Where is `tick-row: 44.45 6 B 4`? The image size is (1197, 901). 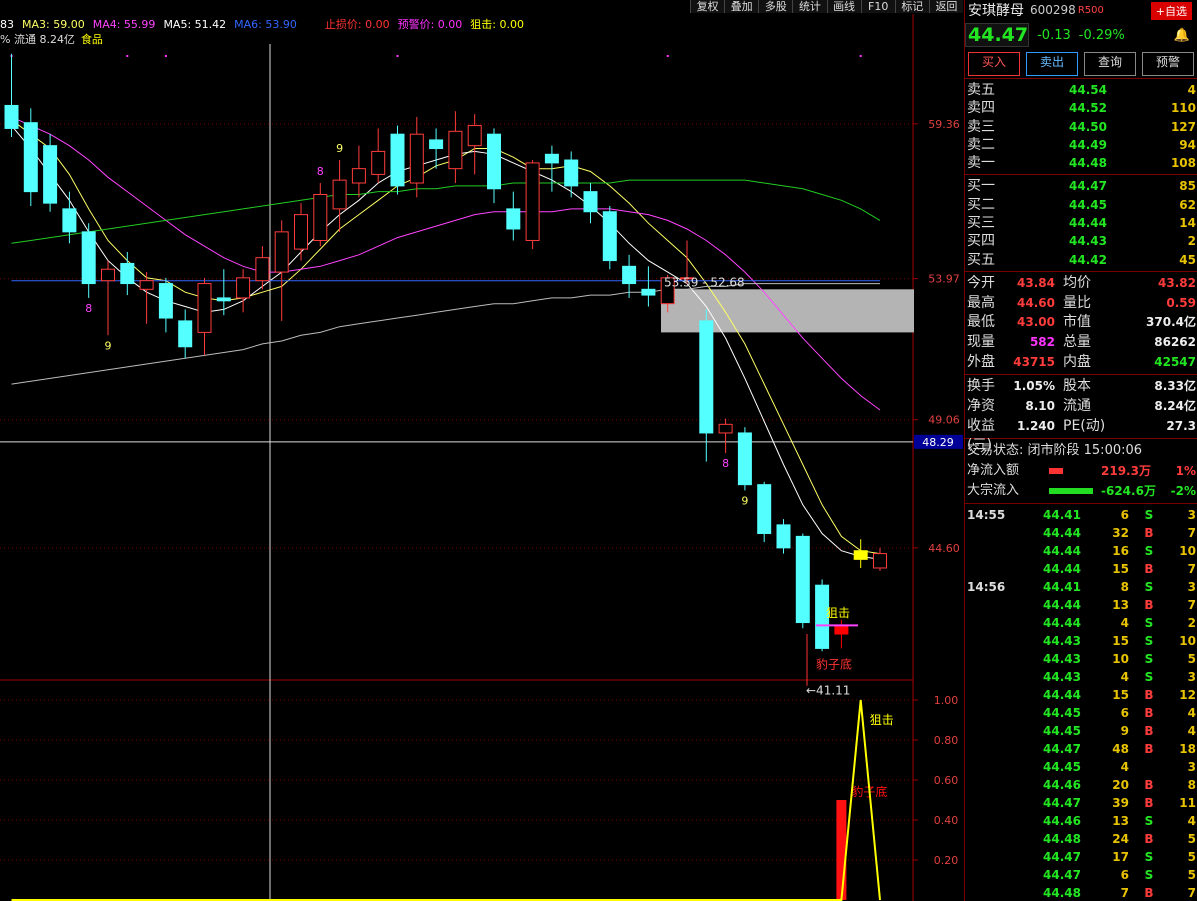 tick-row: 44.45 6 B 4 is located at coordinates (1081, 713).